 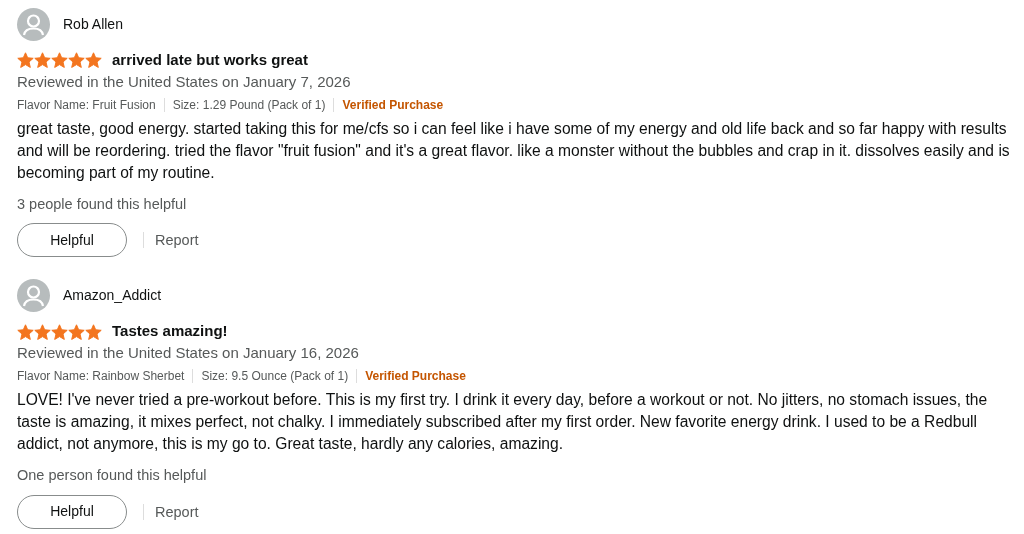 I want to click on review-date: Reviewed in the United States on January 16, 2026, so click(x=188, y=352).